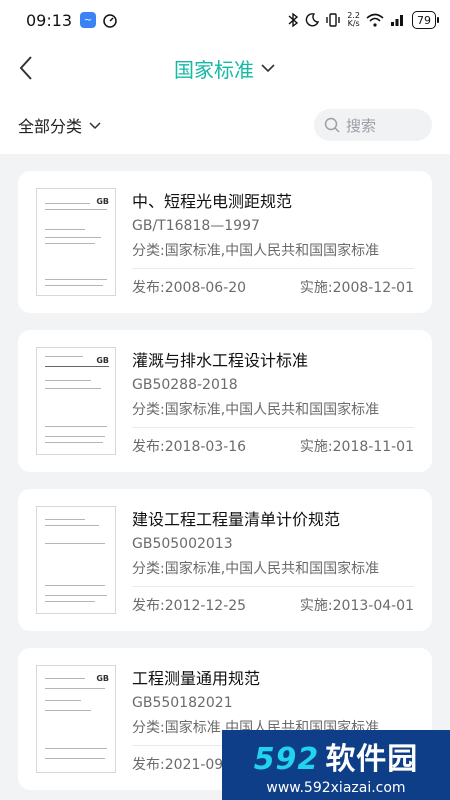 The width and height of the screenshot is (450, 800). I want to click on vibrate-icon, so click(333, 20).